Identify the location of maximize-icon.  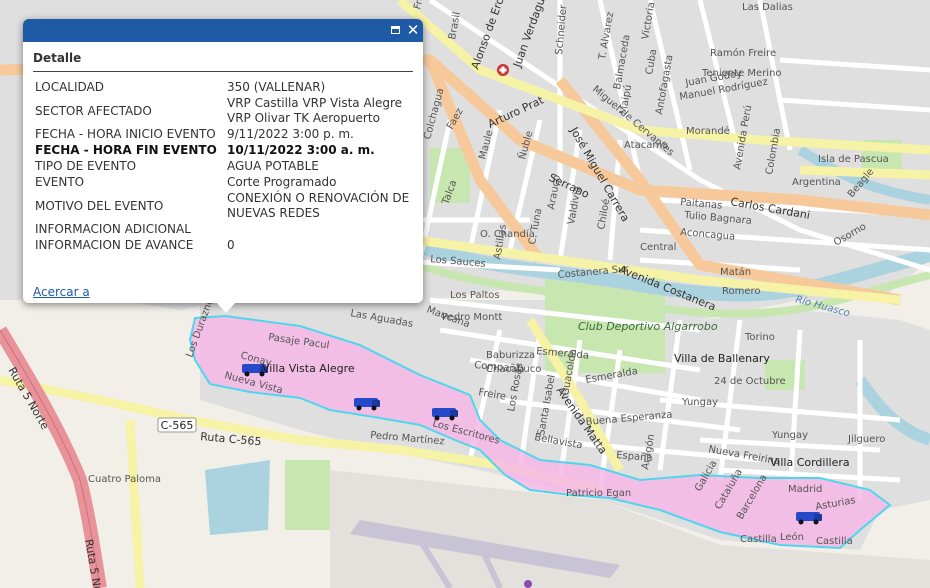
(395, 30).